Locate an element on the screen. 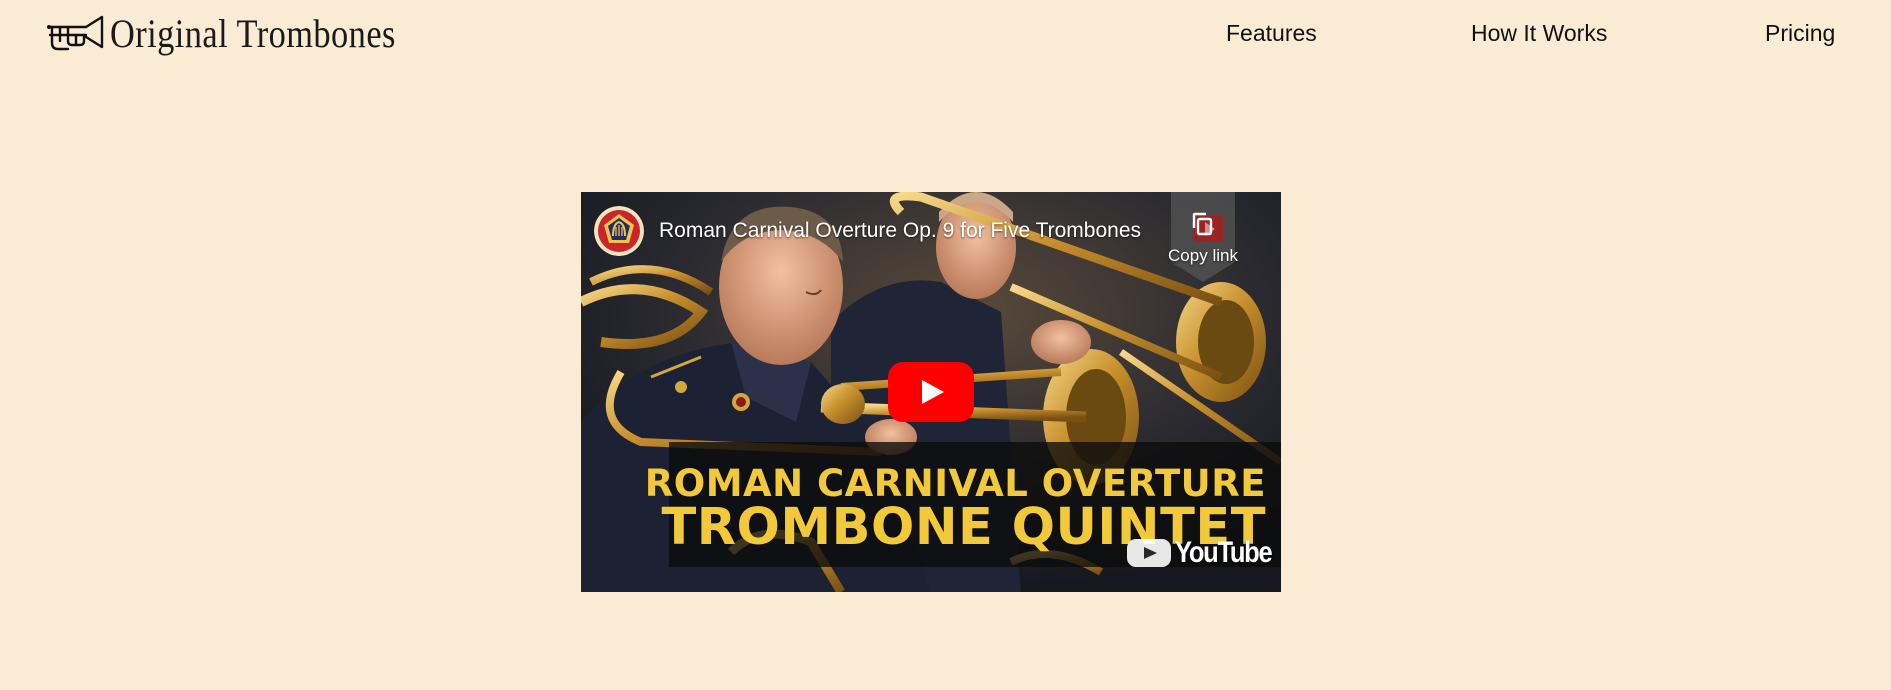 Image resolution: width=1891 pixels, height=690 pixels. youtube-watermark: YouTube is located at coordinates (1204, 553).